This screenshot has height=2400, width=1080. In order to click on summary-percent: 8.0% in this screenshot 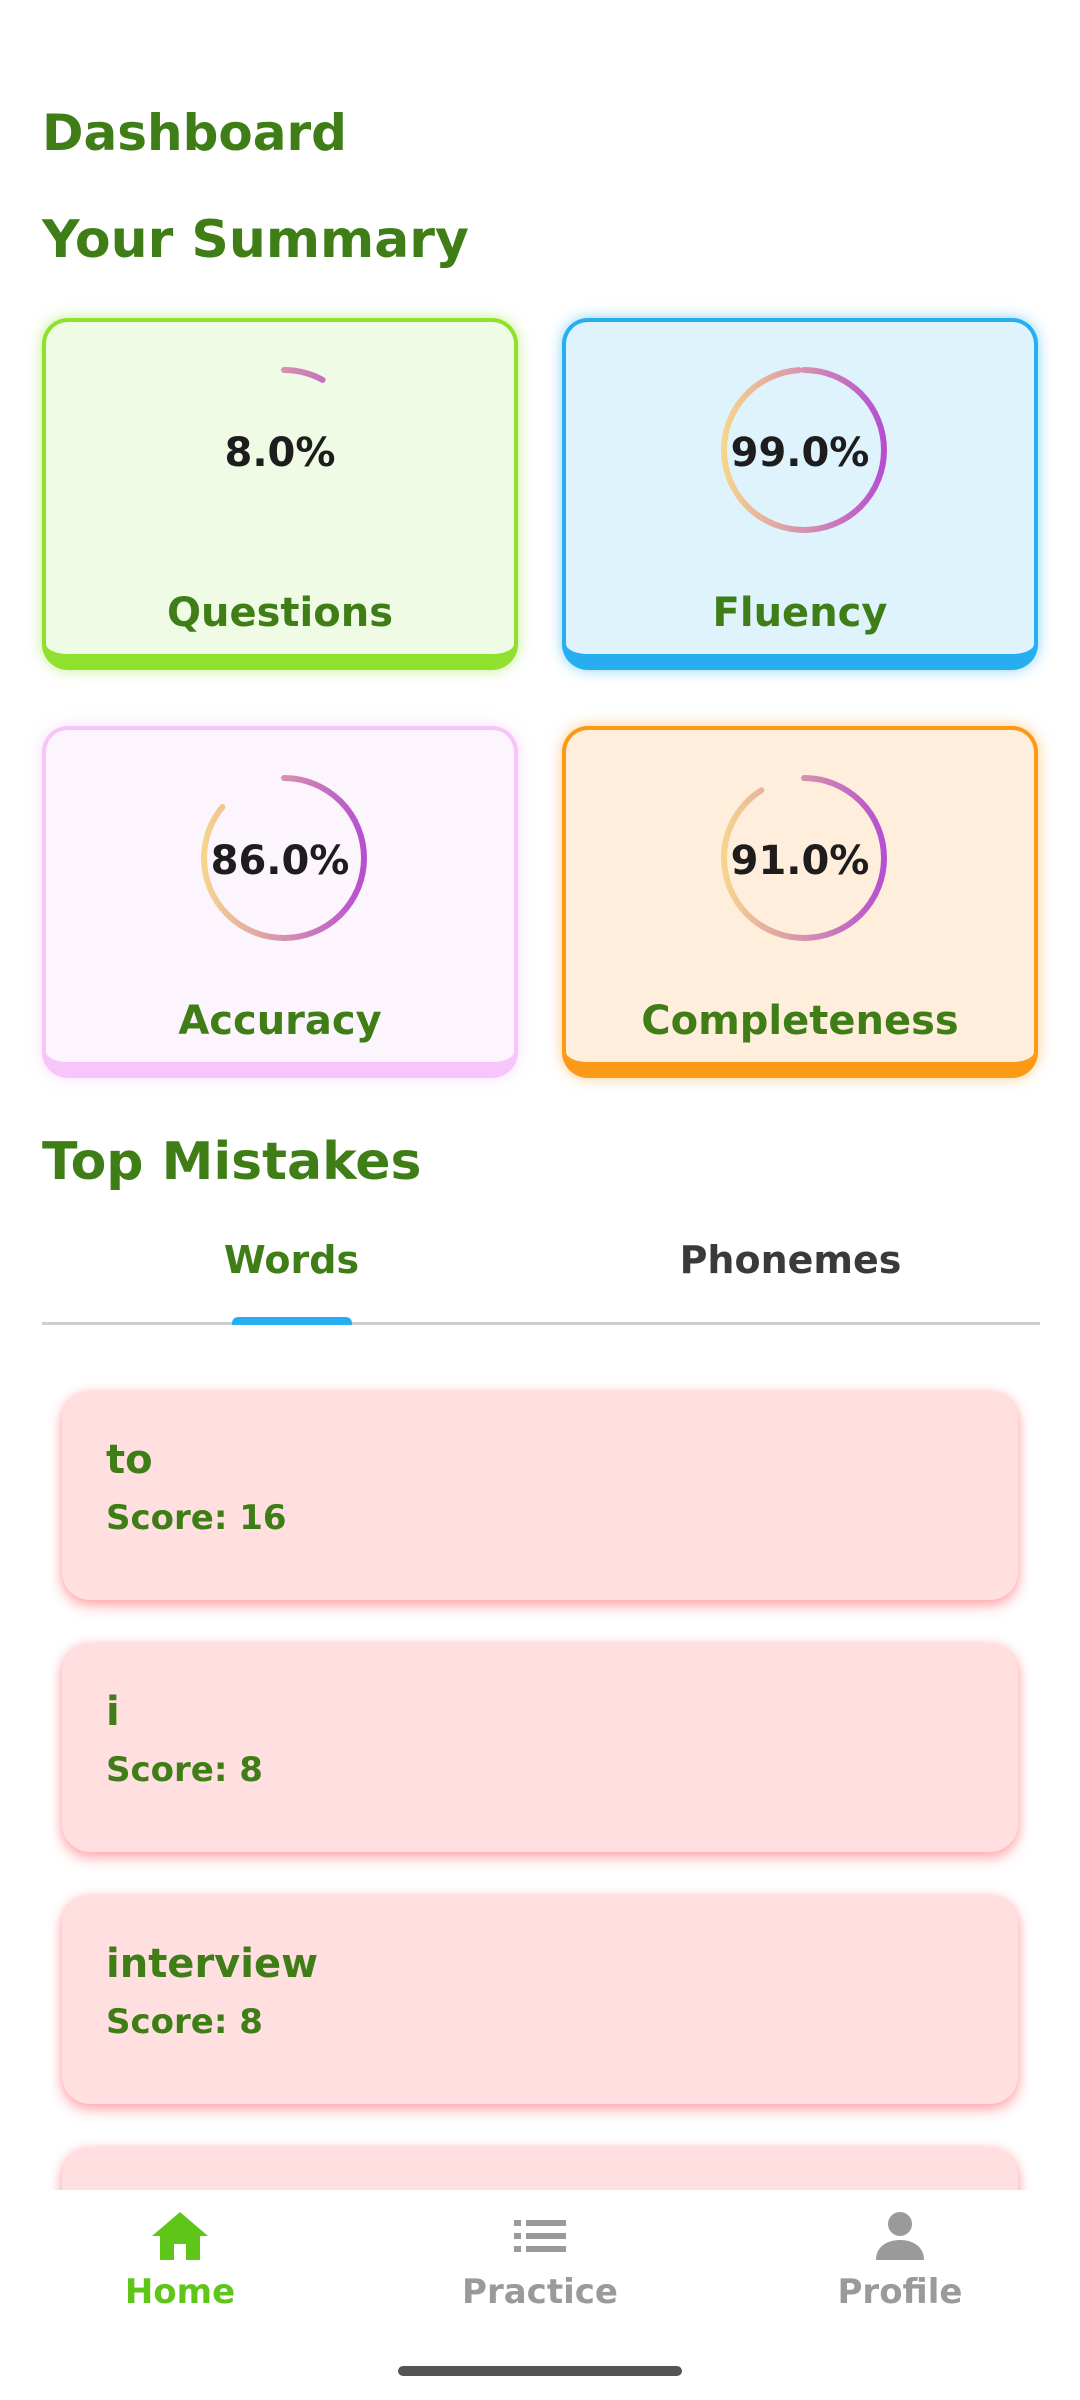, I will do `click(280, 453)`.